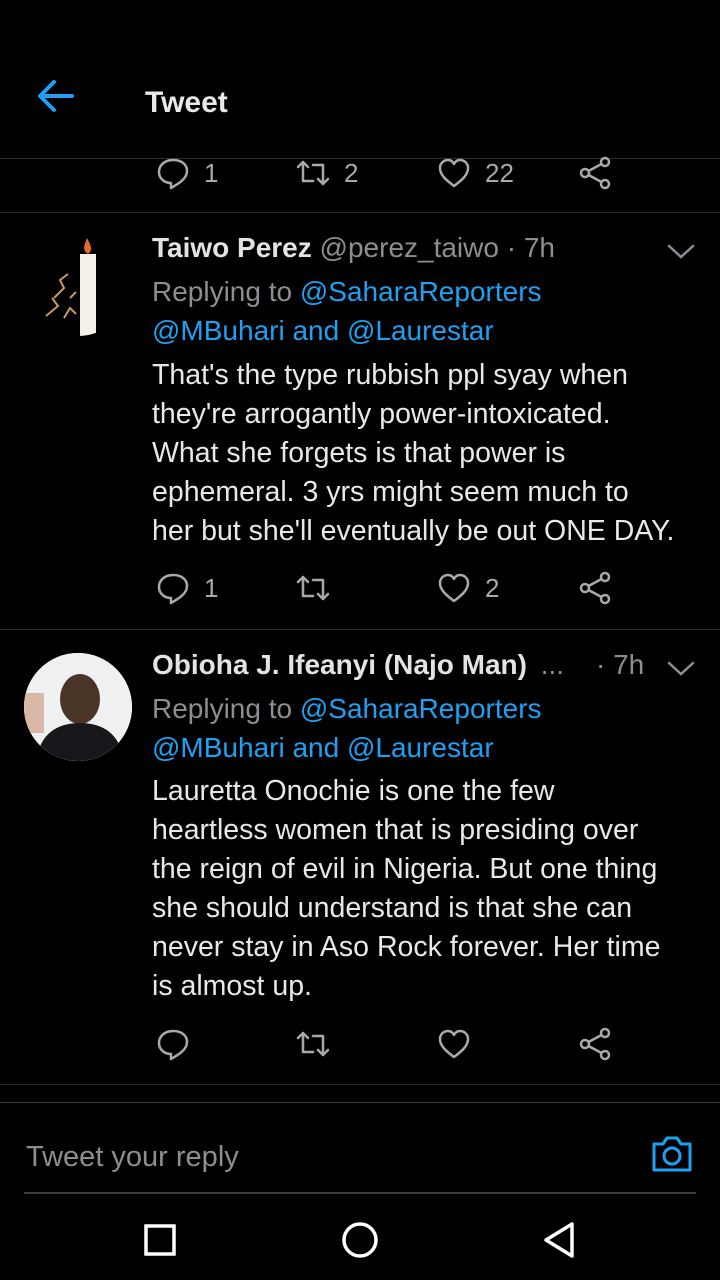 Image resolution: width=720 pixels, height=1280 pixels. Describe the element at coordinates (353, 791) in the screenshot. I see `tweet-text-line: Lauretta Onochie is one the few` at that location.